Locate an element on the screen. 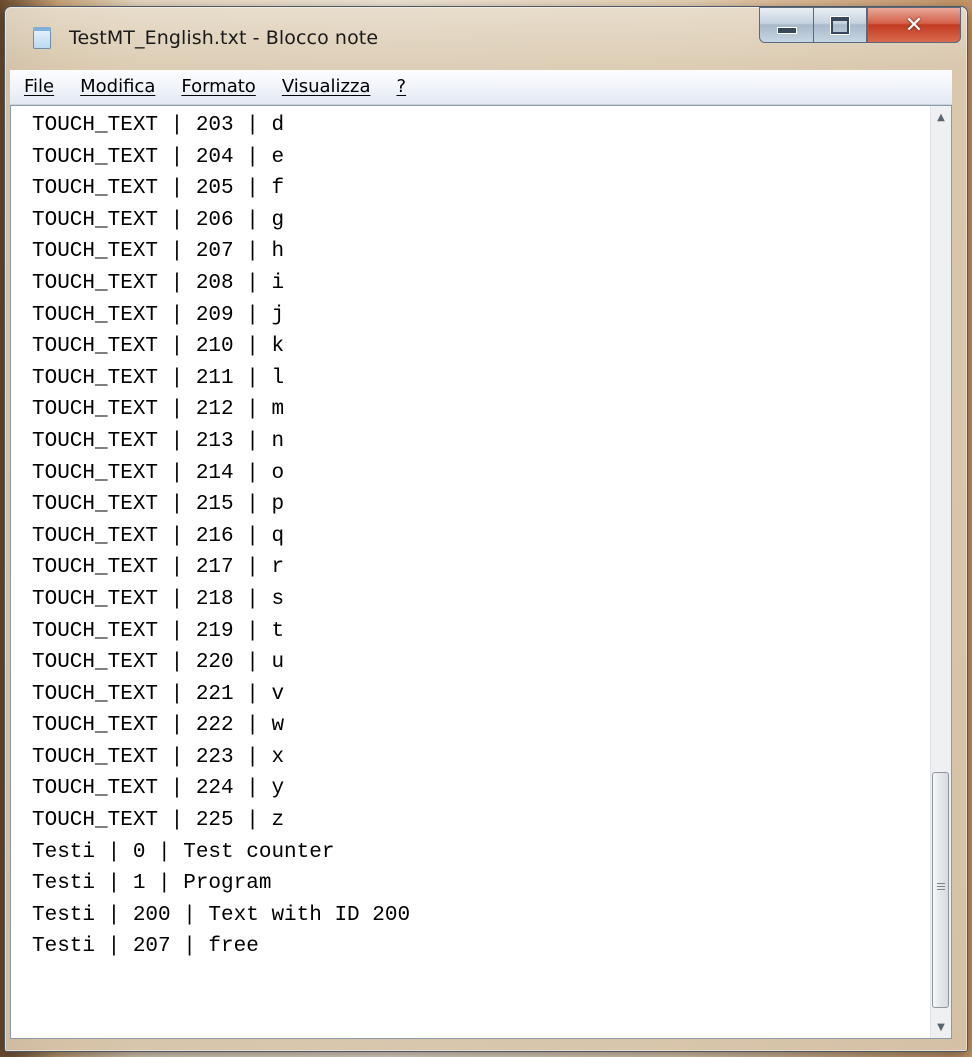  text-line: TOUCH_TEXT | 218 | s is located at coordinates (158, 599).